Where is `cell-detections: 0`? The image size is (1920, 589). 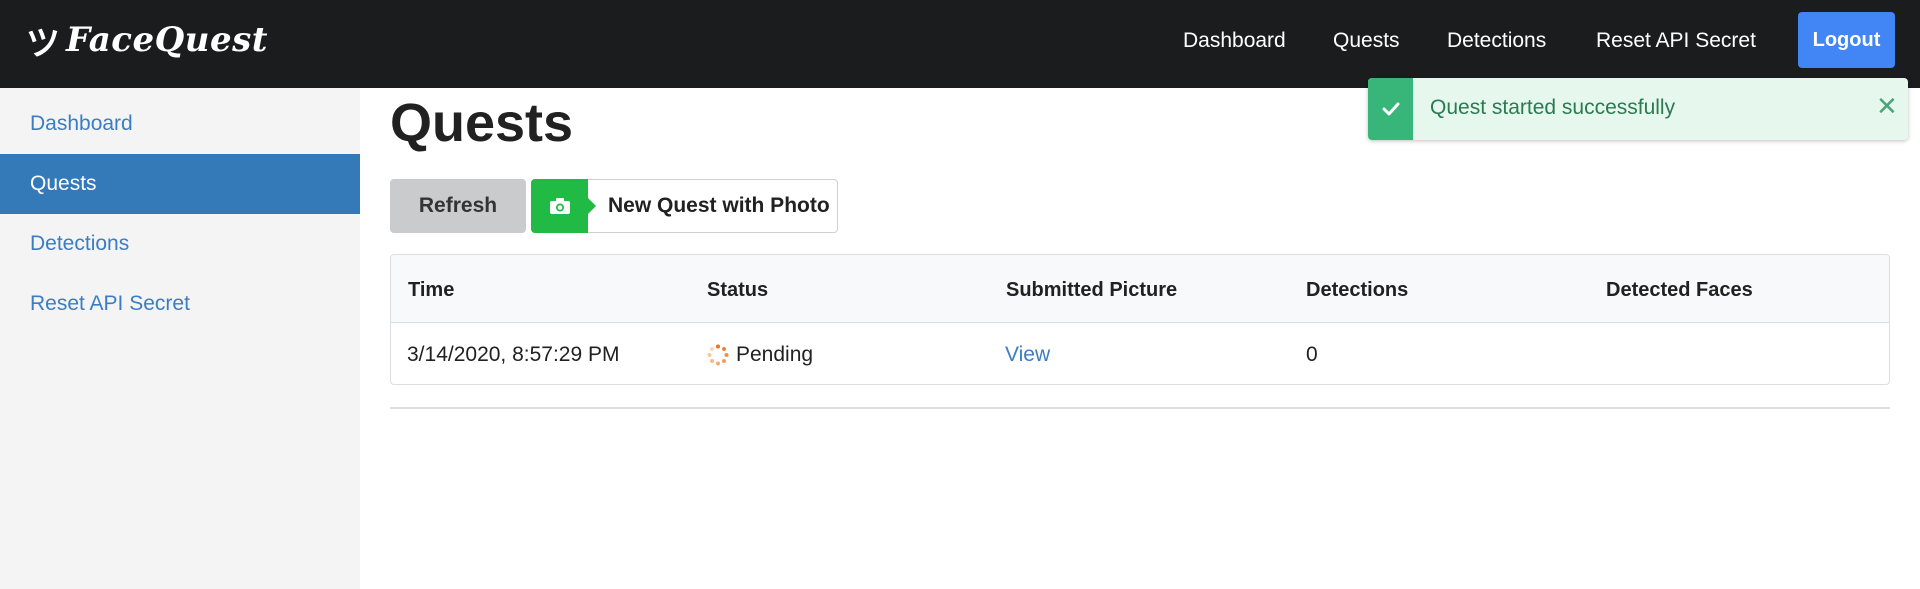
cell-detections: 0 is located at coordinates (1312, 354).